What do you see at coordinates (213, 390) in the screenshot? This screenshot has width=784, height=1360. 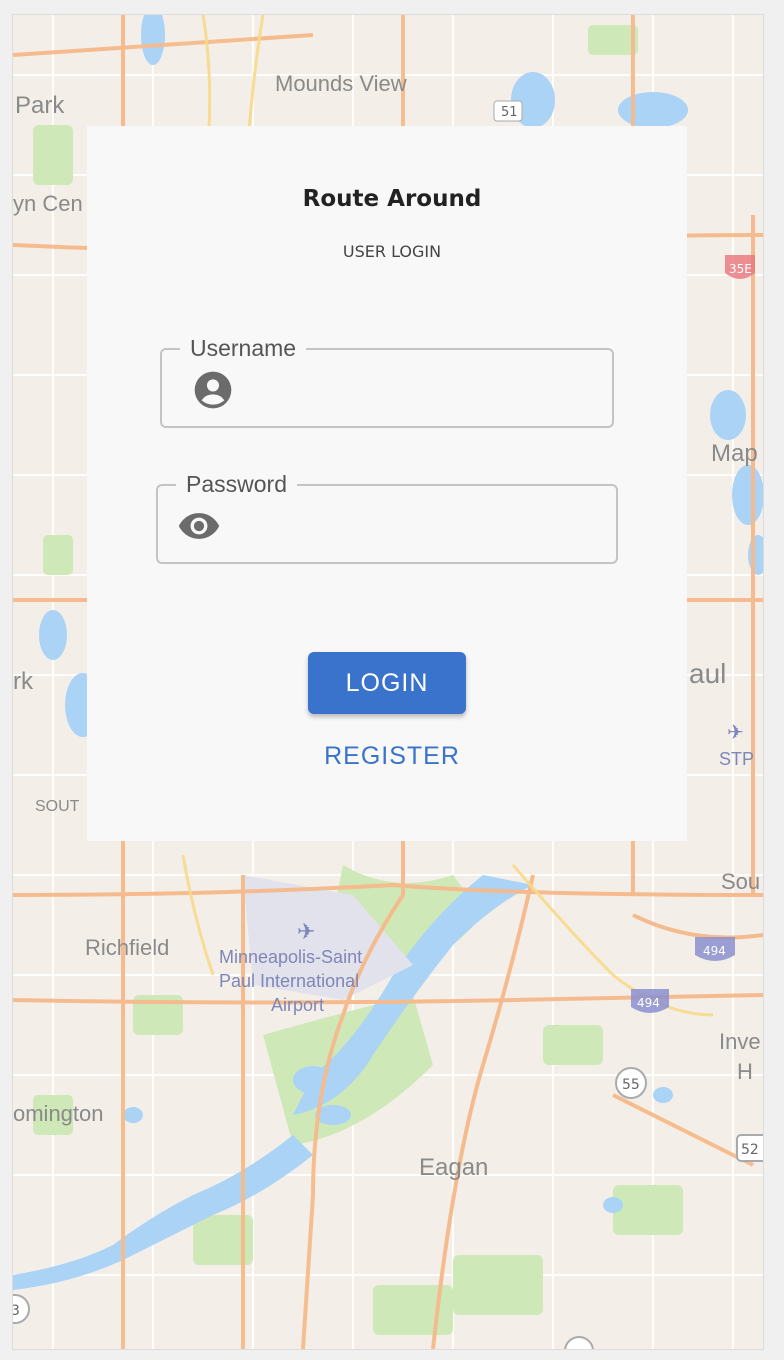 I see `account-circle-icon` at bounding box center [213, 390].